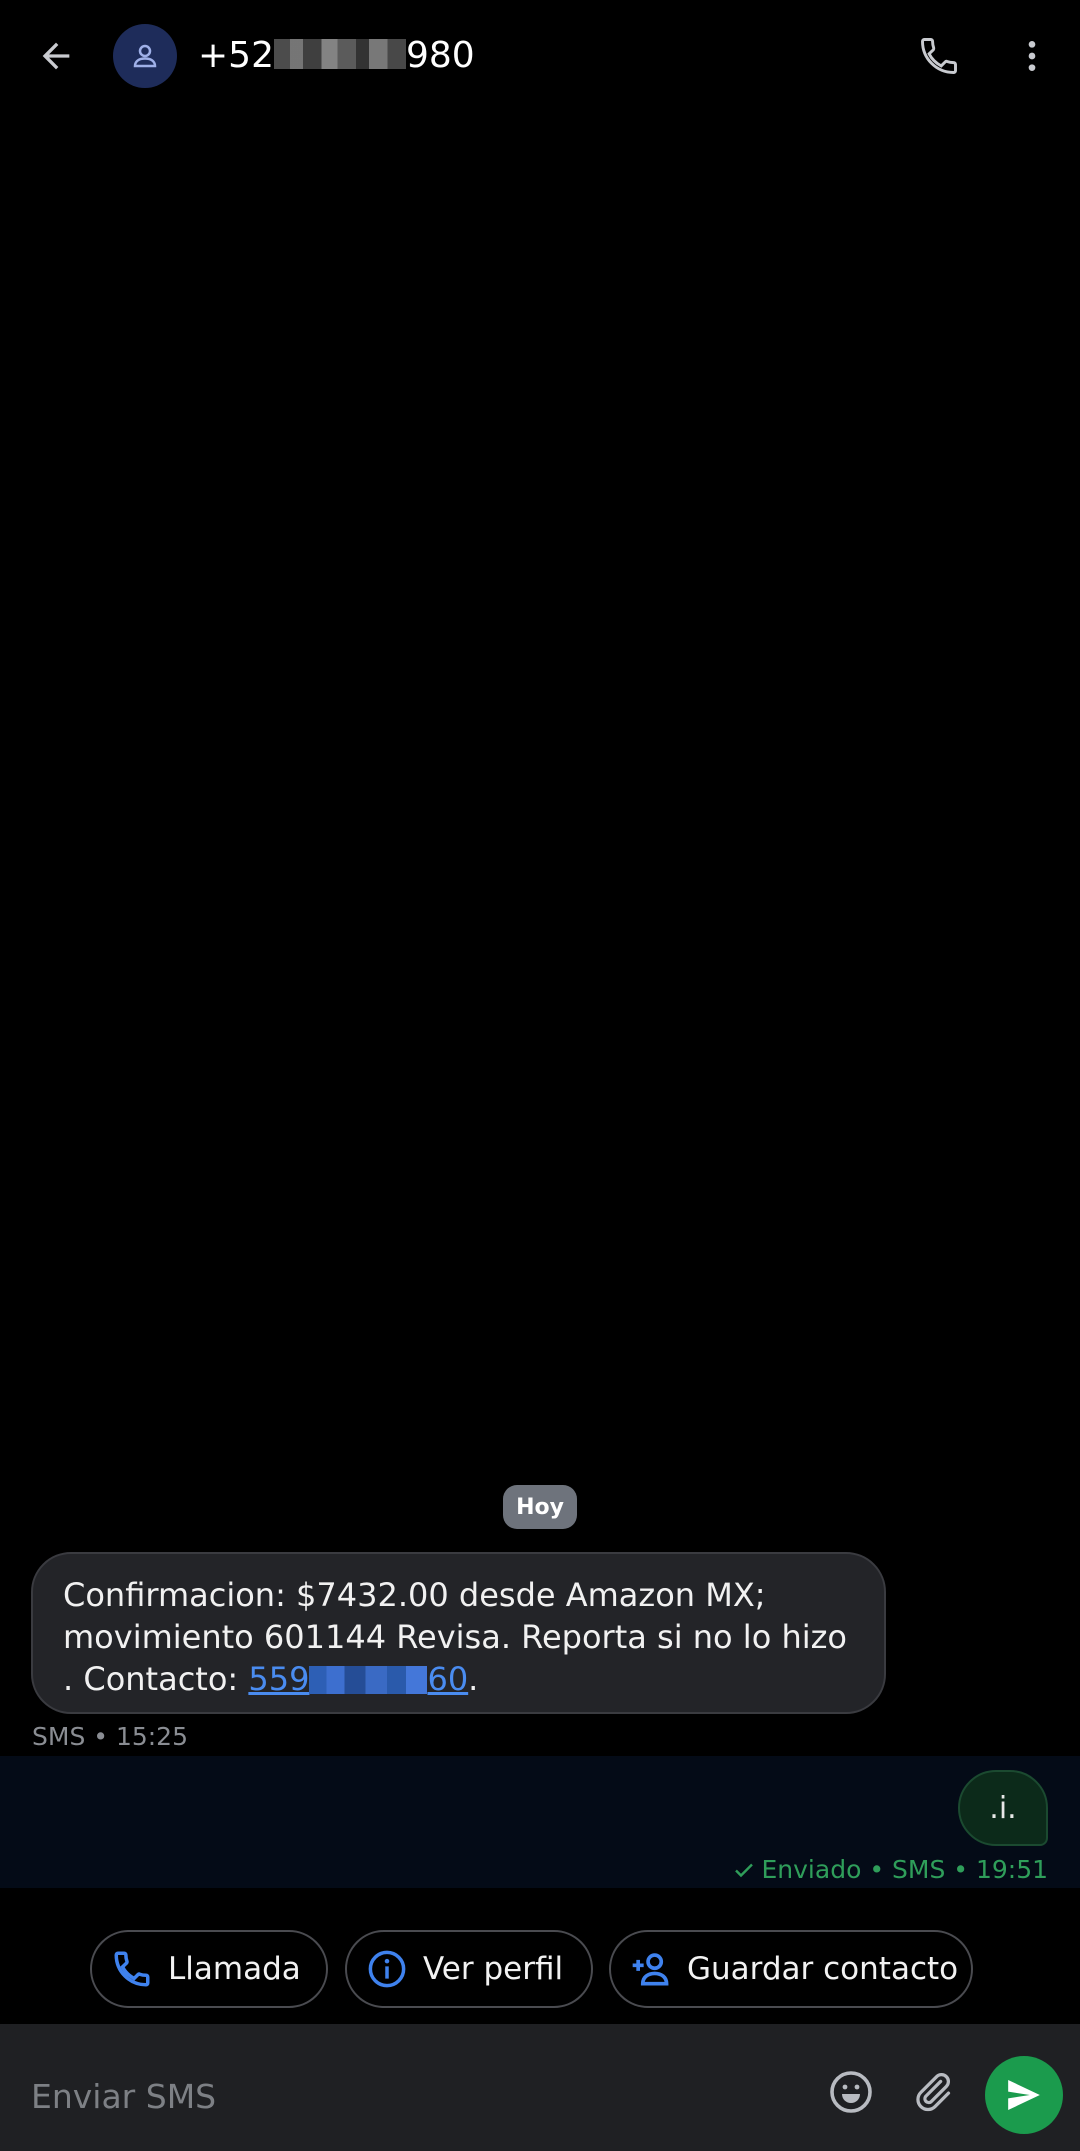 The image size is (1080, 2151). I want to click on info-icon, so click(387, 1969).